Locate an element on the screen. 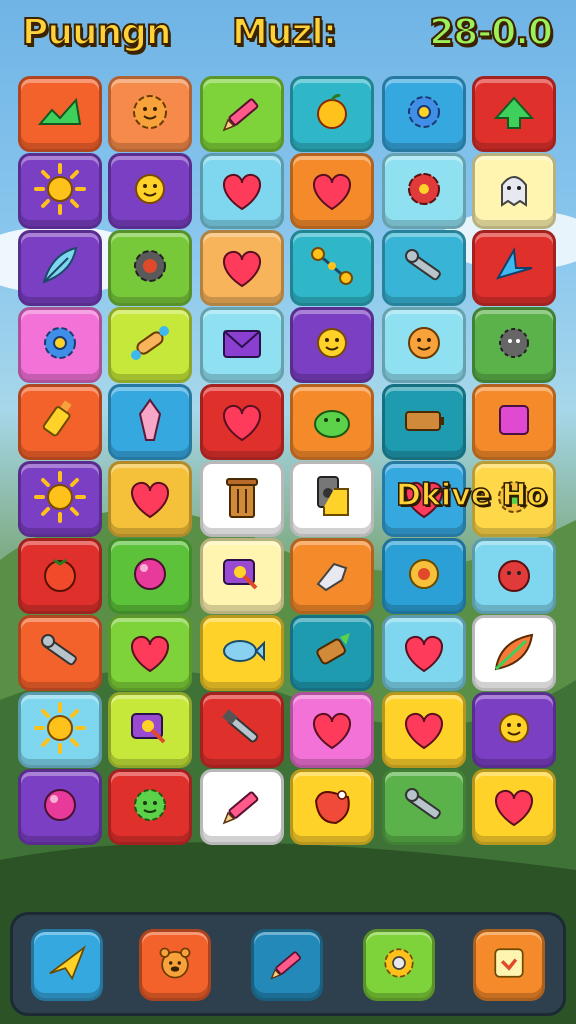  spiky-ball-icon is located at coordinates (514, 345).